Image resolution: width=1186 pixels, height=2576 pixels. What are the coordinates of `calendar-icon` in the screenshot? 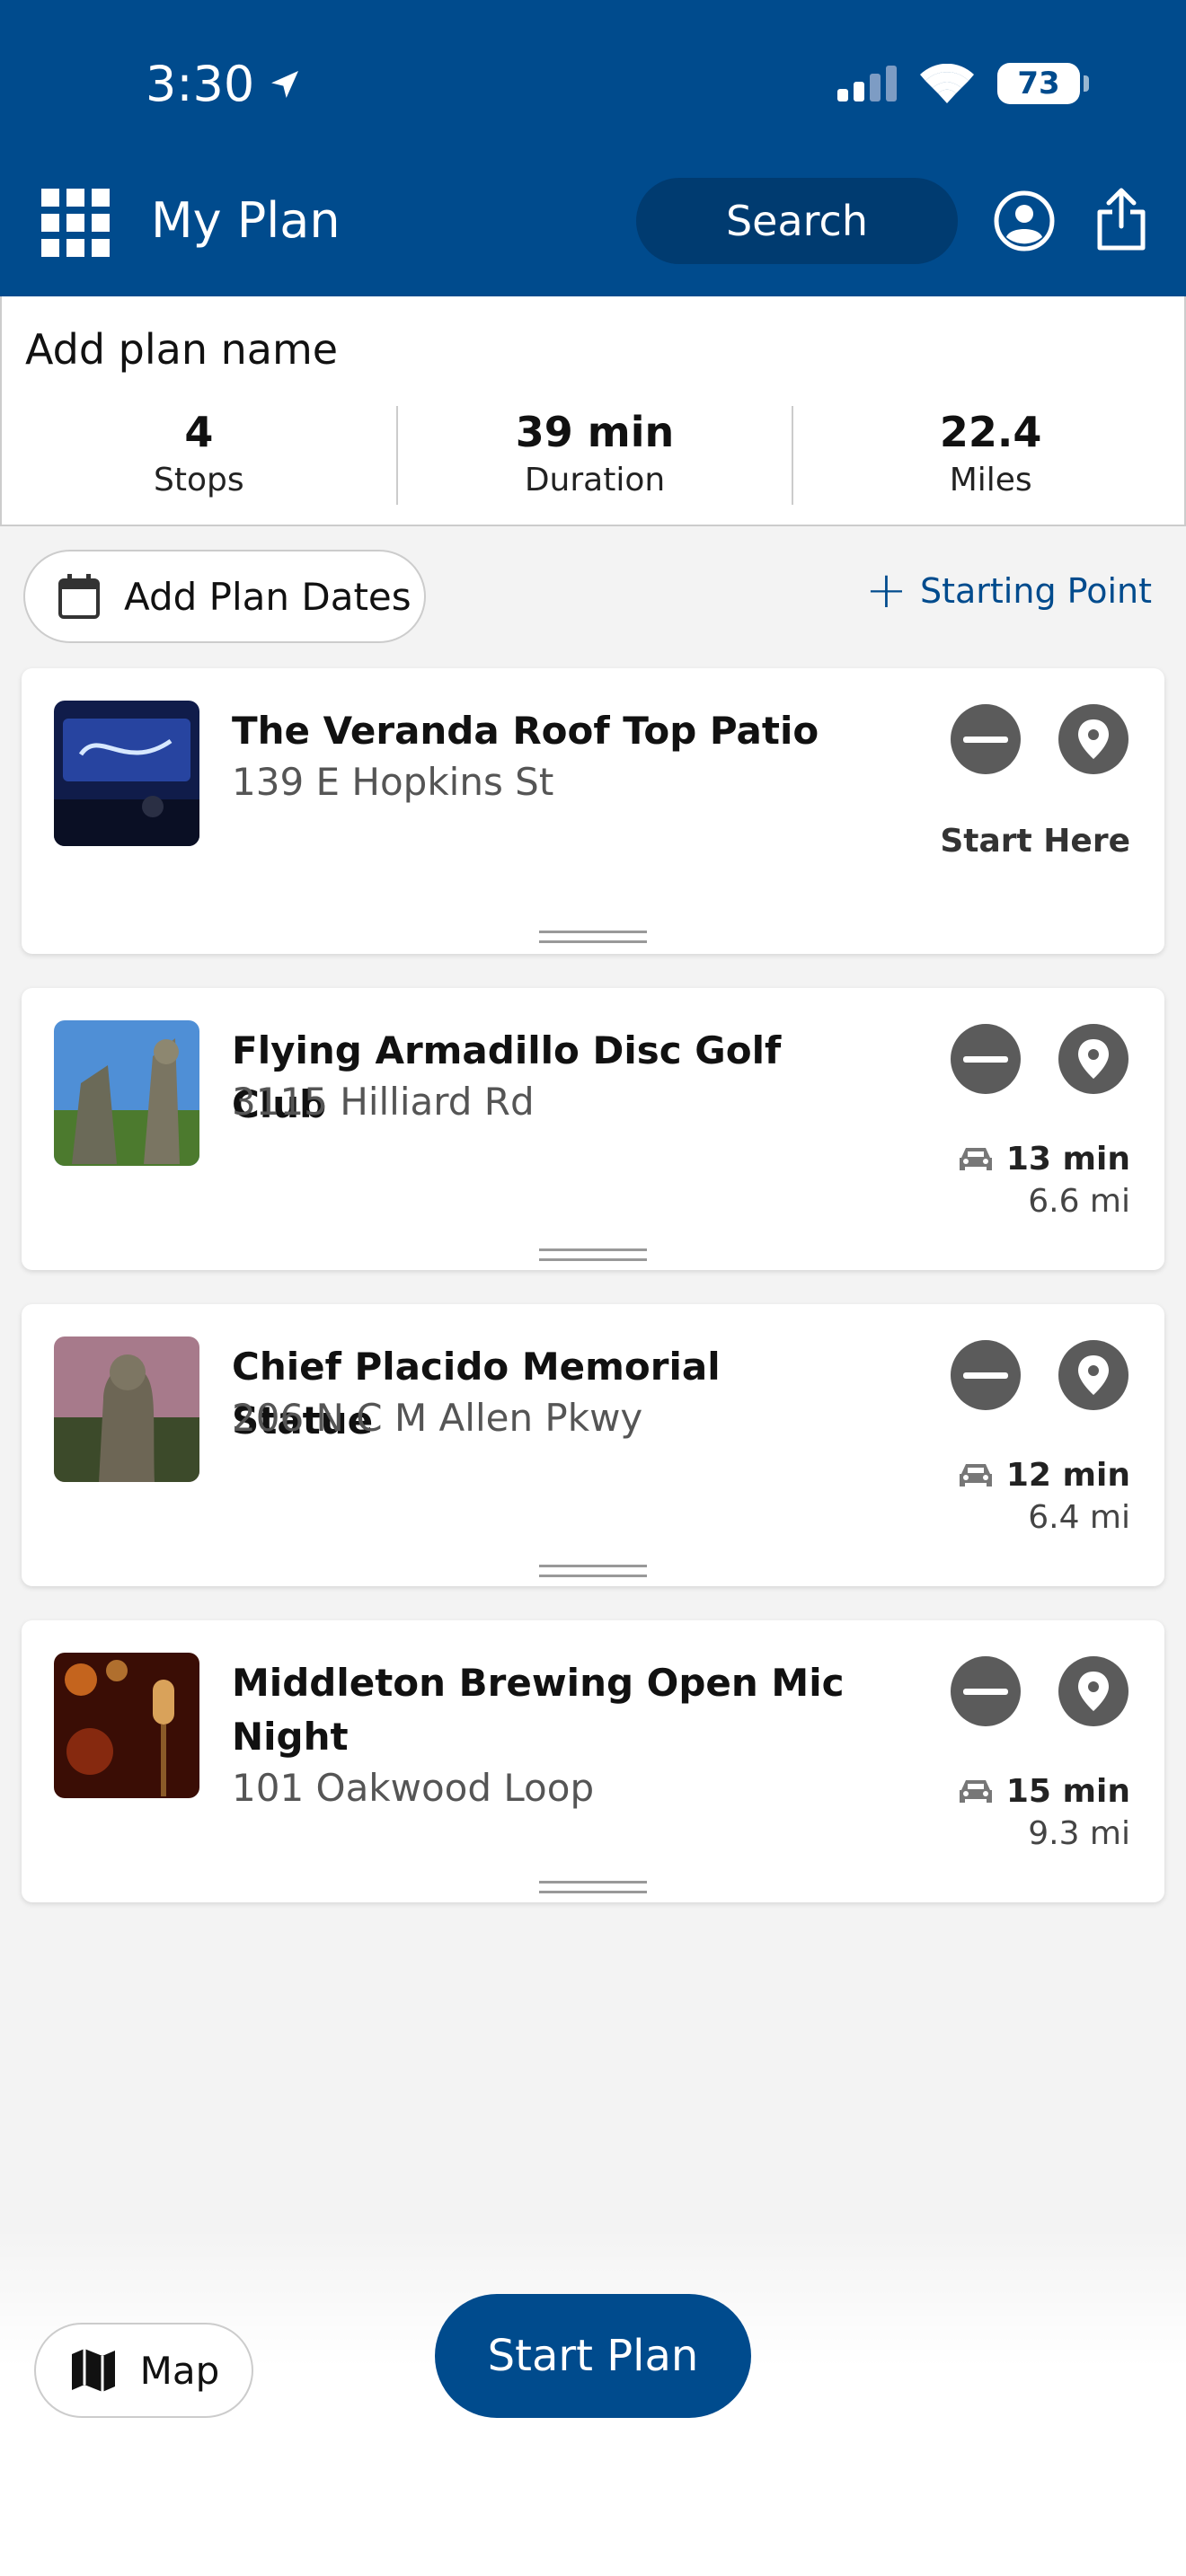 It's located at (79, 596).